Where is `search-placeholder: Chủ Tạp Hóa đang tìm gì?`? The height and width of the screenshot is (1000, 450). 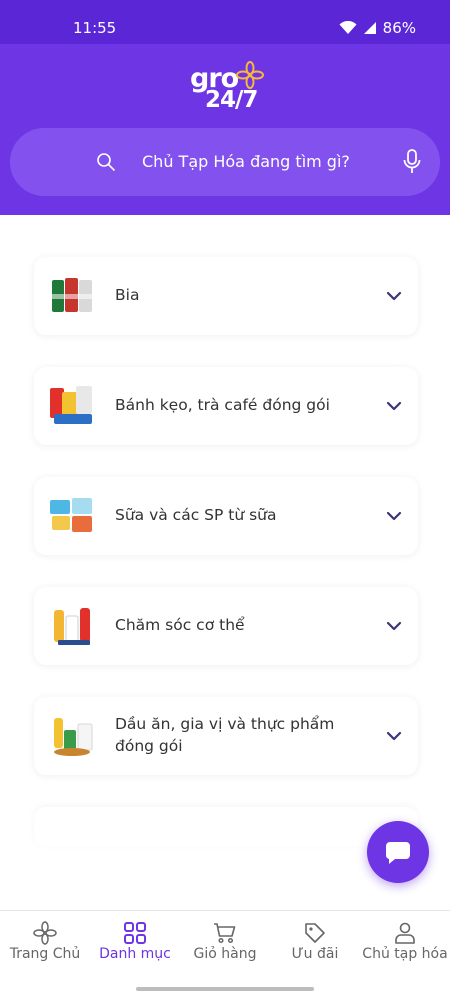 search-placeholder: Chủ Tạp Hóa đang tìm gì? is located at coordinates (246, 161).